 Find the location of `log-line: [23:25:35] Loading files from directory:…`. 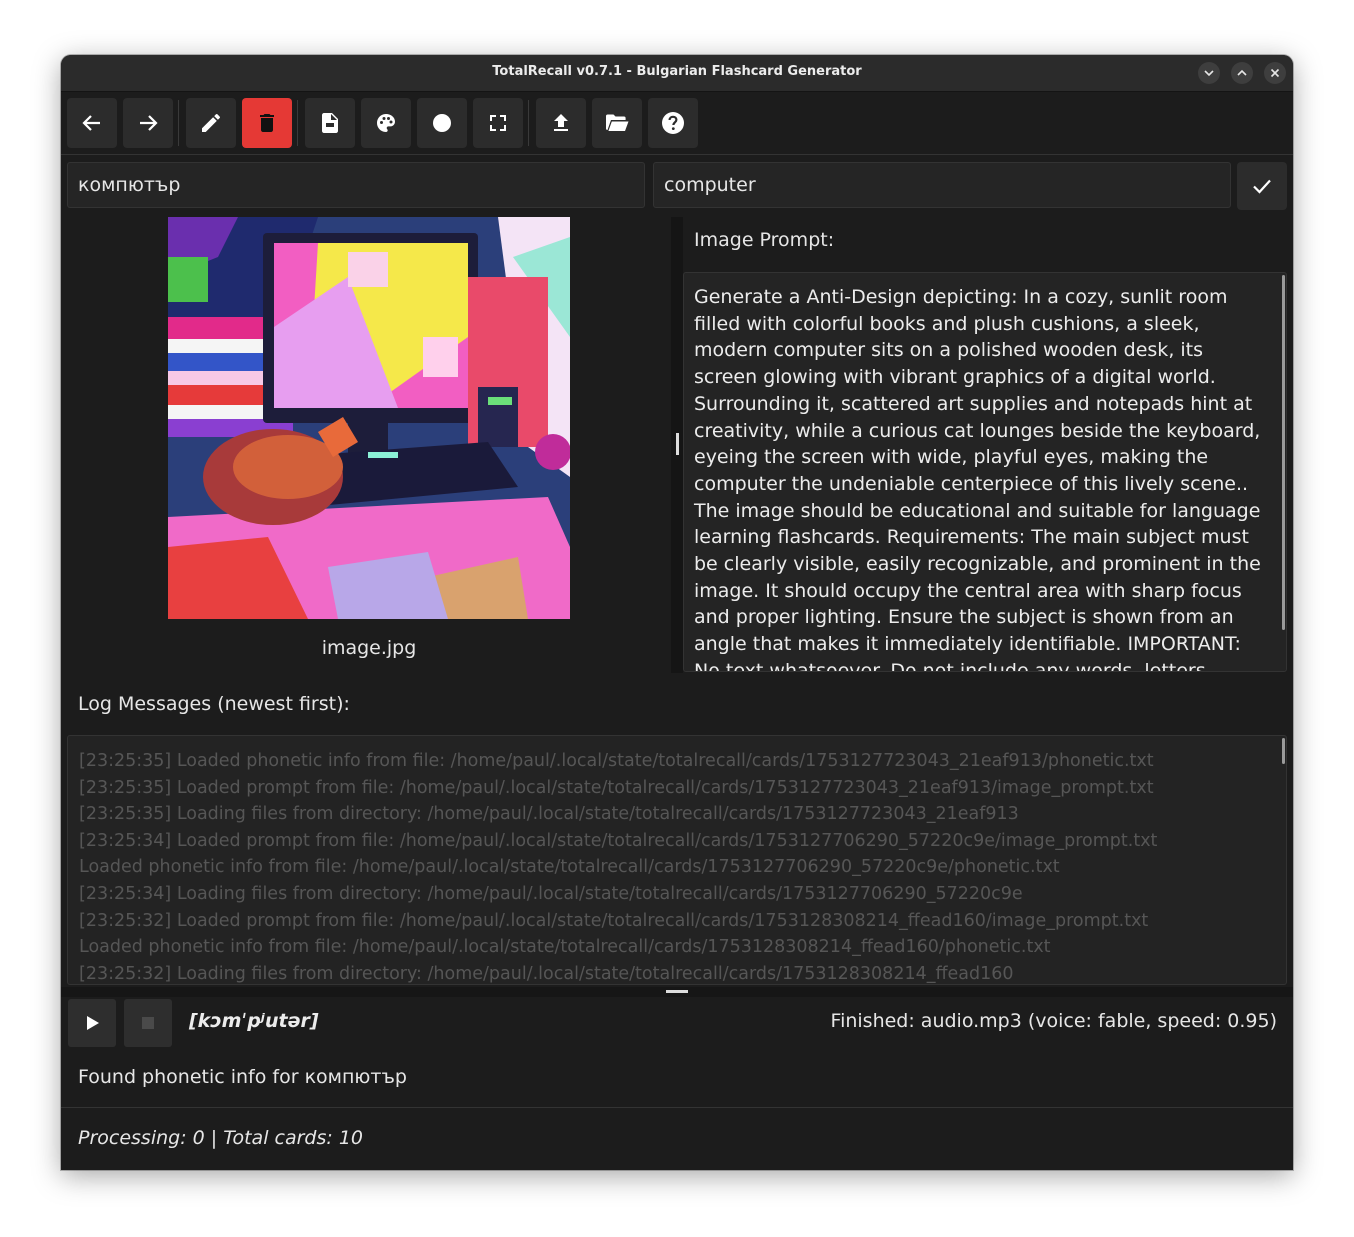

log-line: [23:25:35] Loading files from directory:… is located at coordinates (549, 814).